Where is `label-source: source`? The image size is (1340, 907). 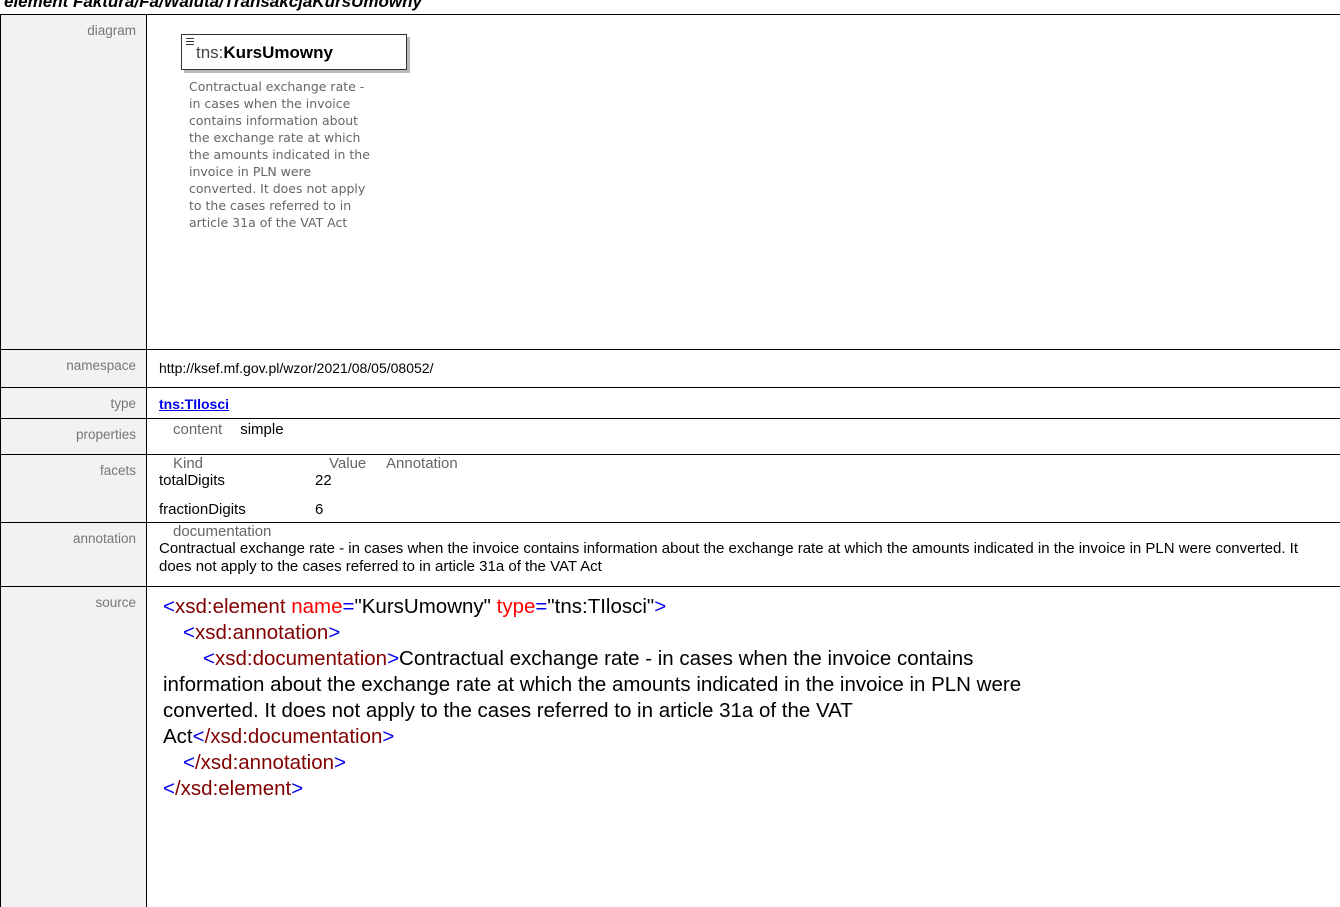 label-source: source is located at coordinates (74, 747).